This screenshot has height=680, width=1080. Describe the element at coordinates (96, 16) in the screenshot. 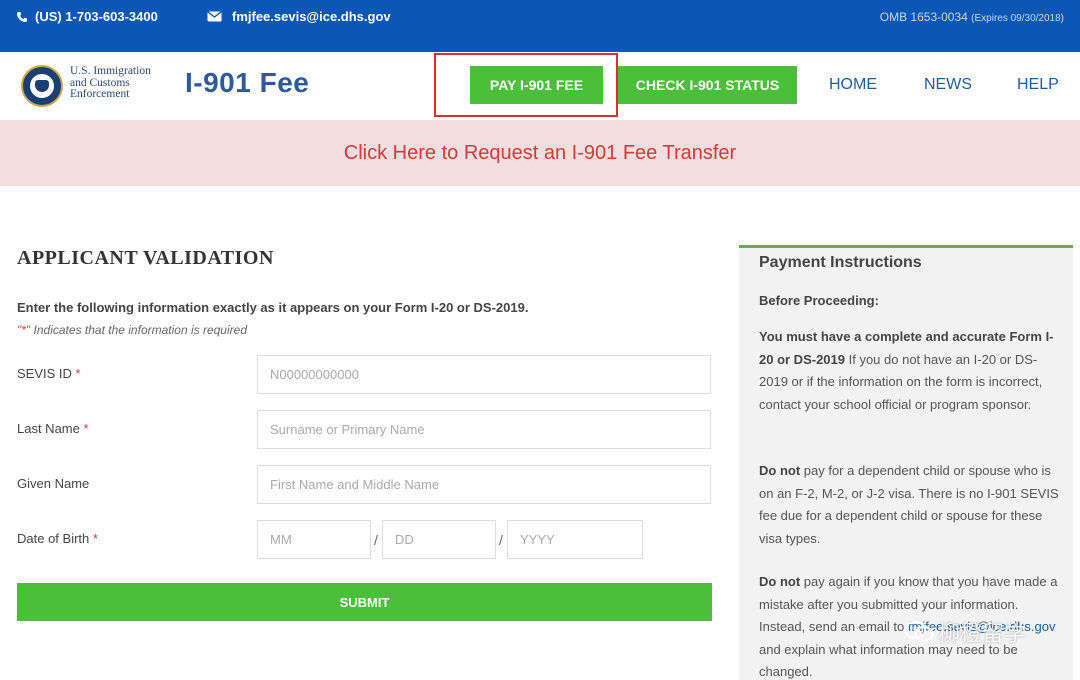

I see `phone-number: (US) 1-703-603-3400` at that location.